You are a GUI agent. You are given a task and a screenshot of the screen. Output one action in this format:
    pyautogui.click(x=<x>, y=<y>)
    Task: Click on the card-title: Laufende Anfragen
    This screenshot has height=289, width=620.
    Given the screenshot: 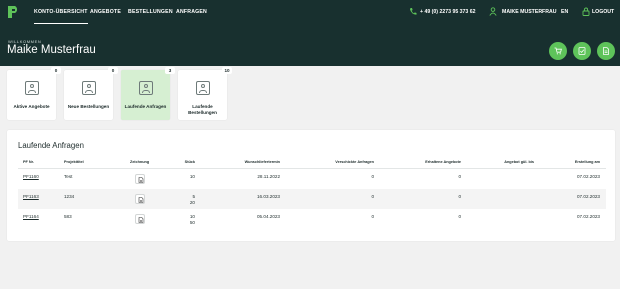 What is the action you would take?
    pyautogui.click(x=51, y=145)
    